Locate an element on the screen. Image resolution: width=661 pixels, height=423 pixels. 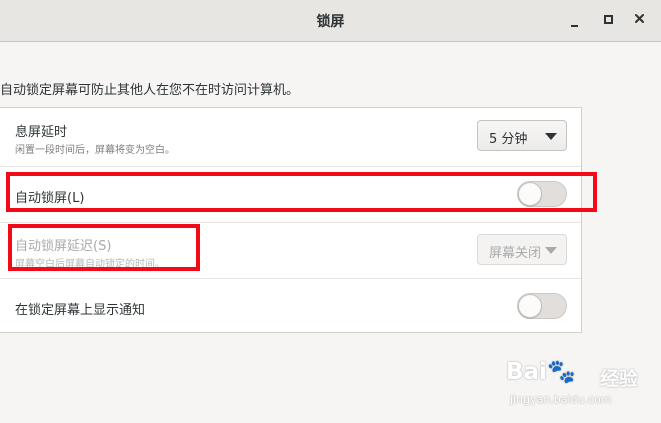
maximize-icon is located at coordinates (608, 19).